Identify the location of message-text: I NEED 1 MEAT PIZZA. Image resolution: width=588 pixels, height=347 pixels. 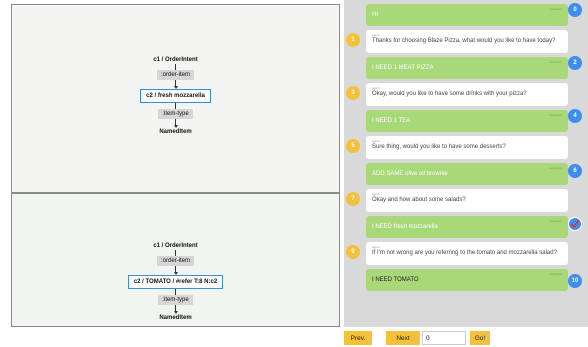
(403, 68).